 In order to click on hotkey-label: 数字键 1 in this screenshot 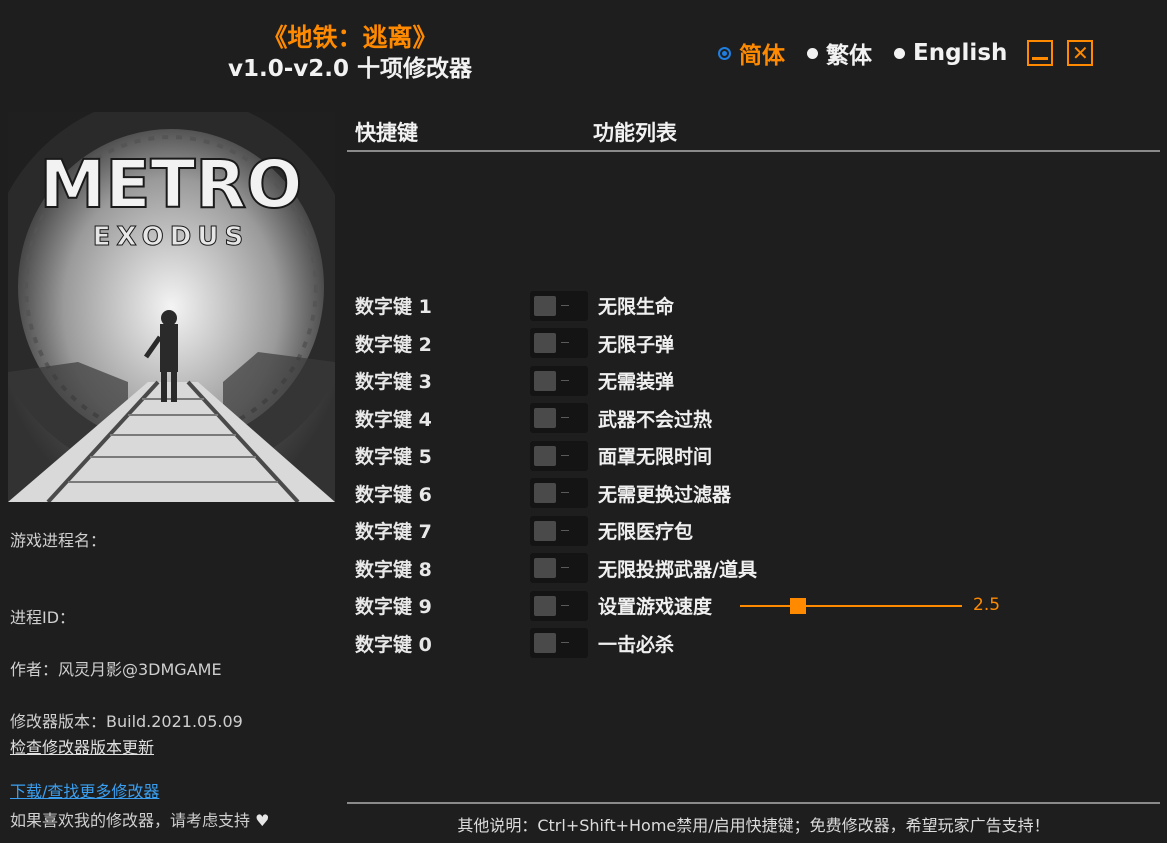, I will do `click(393, 307)`.